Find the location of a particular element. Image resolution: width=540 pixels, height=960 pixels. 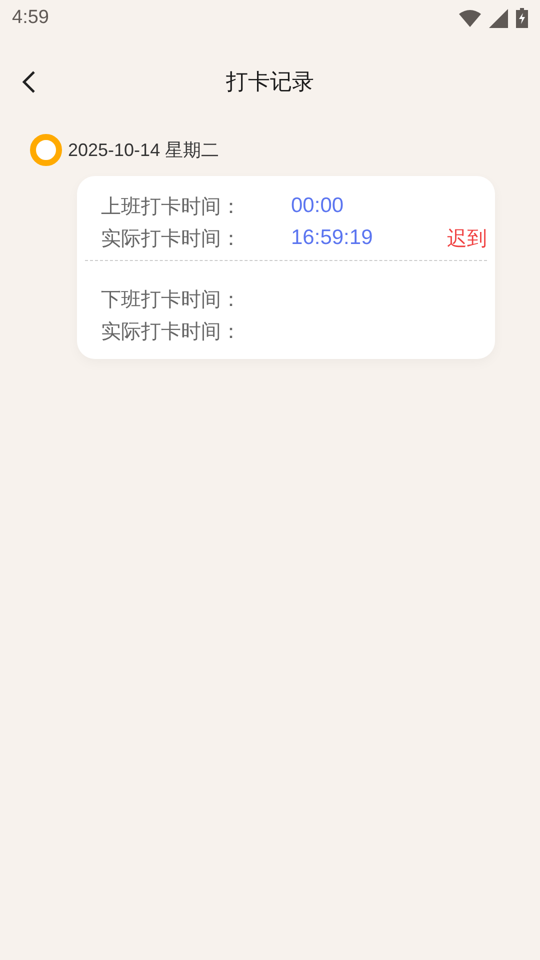

status-time: 4:59 is located at coordinates (30, 18).